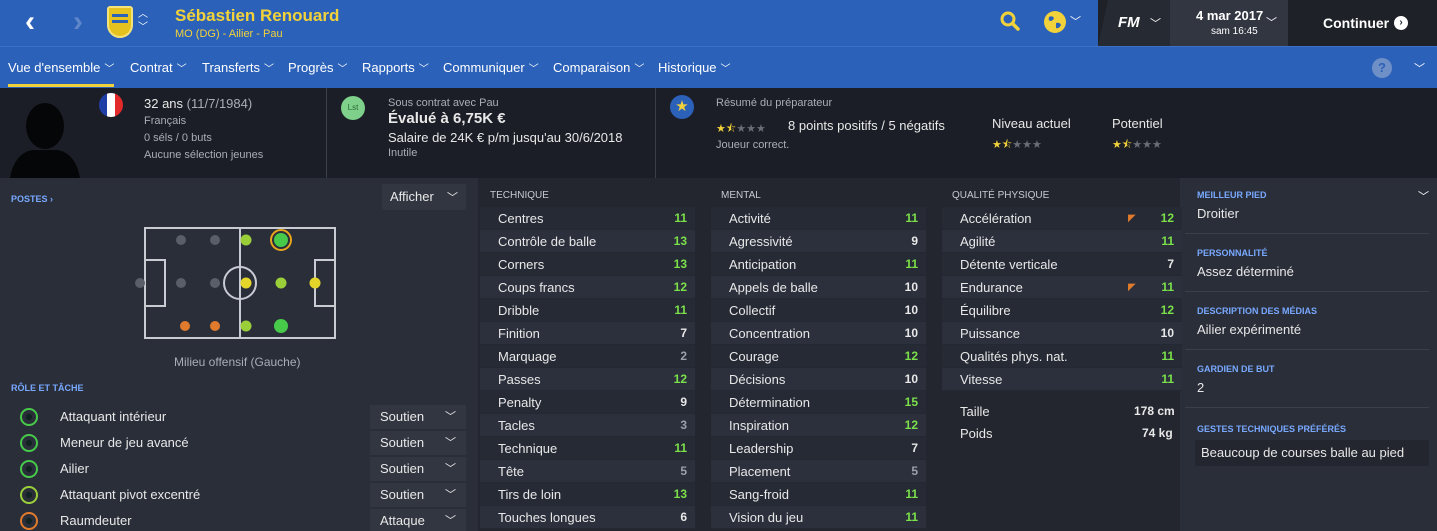 This screenshot has height=531, width=1437. I want to click on tab-communicate: Communiquer ﹀, so click(491, 67).